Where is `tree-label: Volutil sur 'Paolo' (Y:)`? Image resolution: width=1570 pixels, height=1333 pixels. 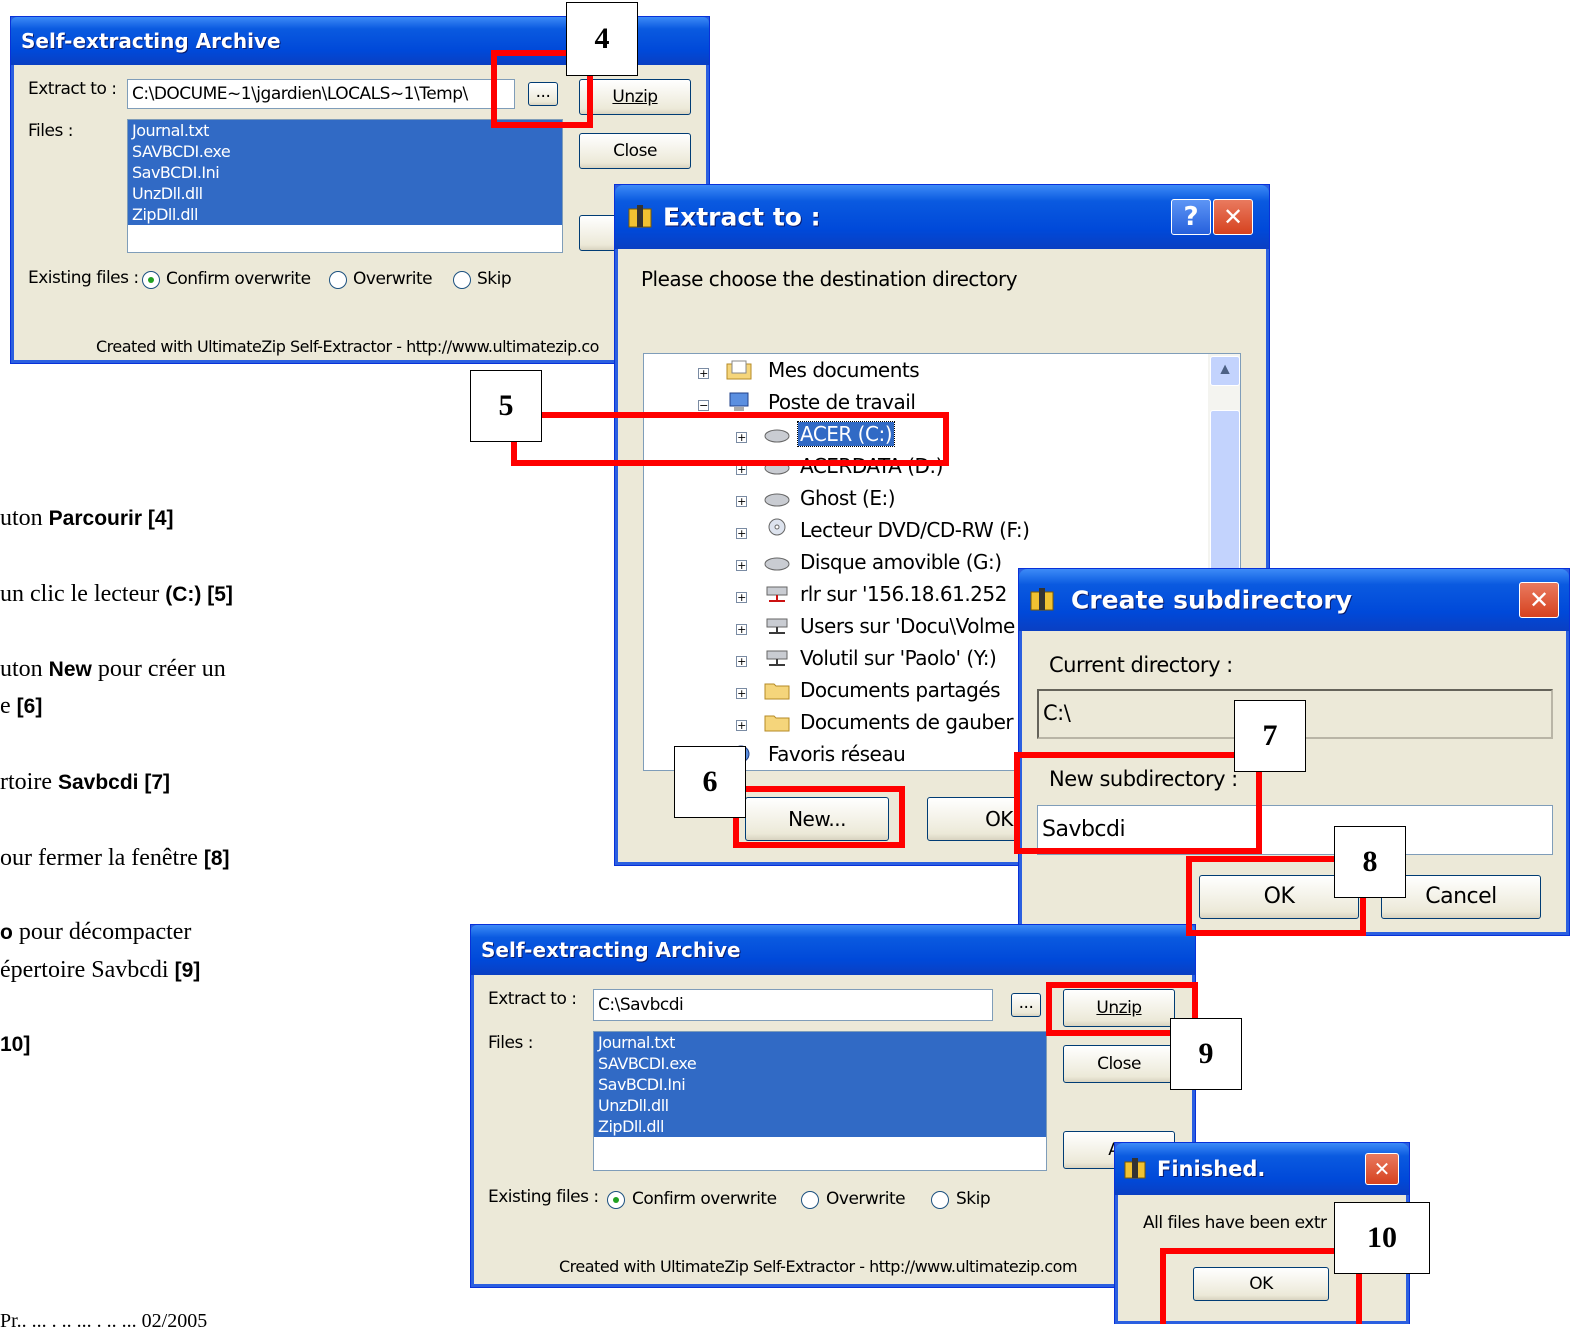 tree-label: Volutil sur 'Paolo' (Y:) is located at coordinates (898, 658).